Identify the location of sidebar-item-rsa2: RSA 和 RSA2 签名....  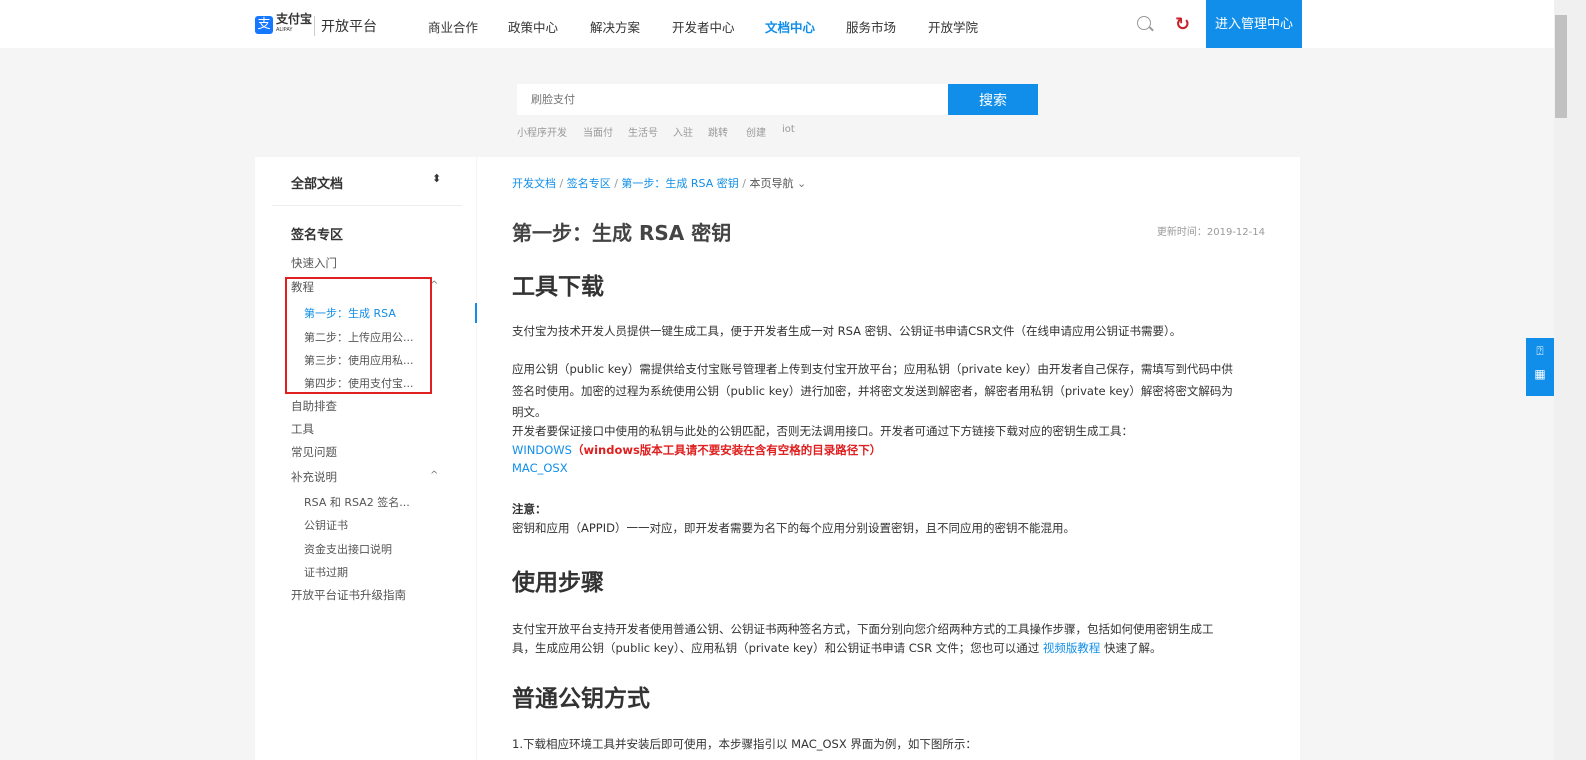
(357, 502).